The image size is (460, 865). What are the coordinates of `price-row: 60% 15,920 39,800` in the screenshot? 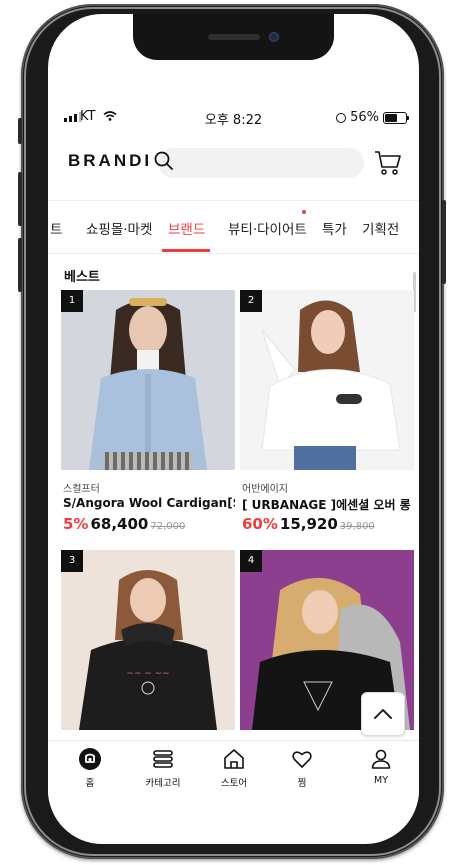 It's located at (308, 523).